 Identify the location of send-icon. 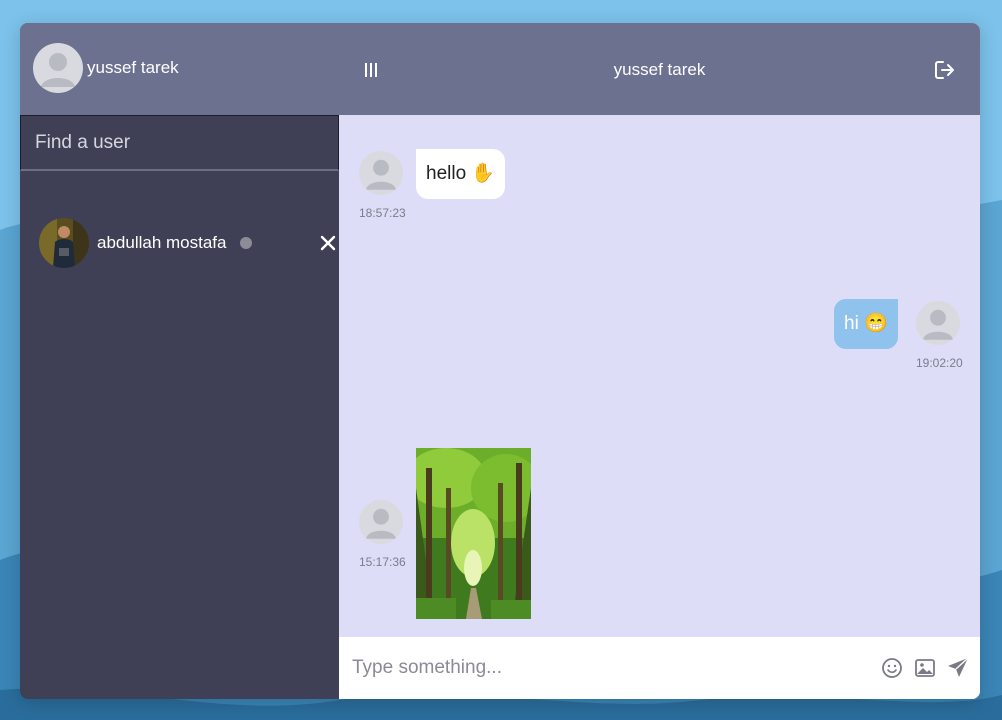
(958, 668).